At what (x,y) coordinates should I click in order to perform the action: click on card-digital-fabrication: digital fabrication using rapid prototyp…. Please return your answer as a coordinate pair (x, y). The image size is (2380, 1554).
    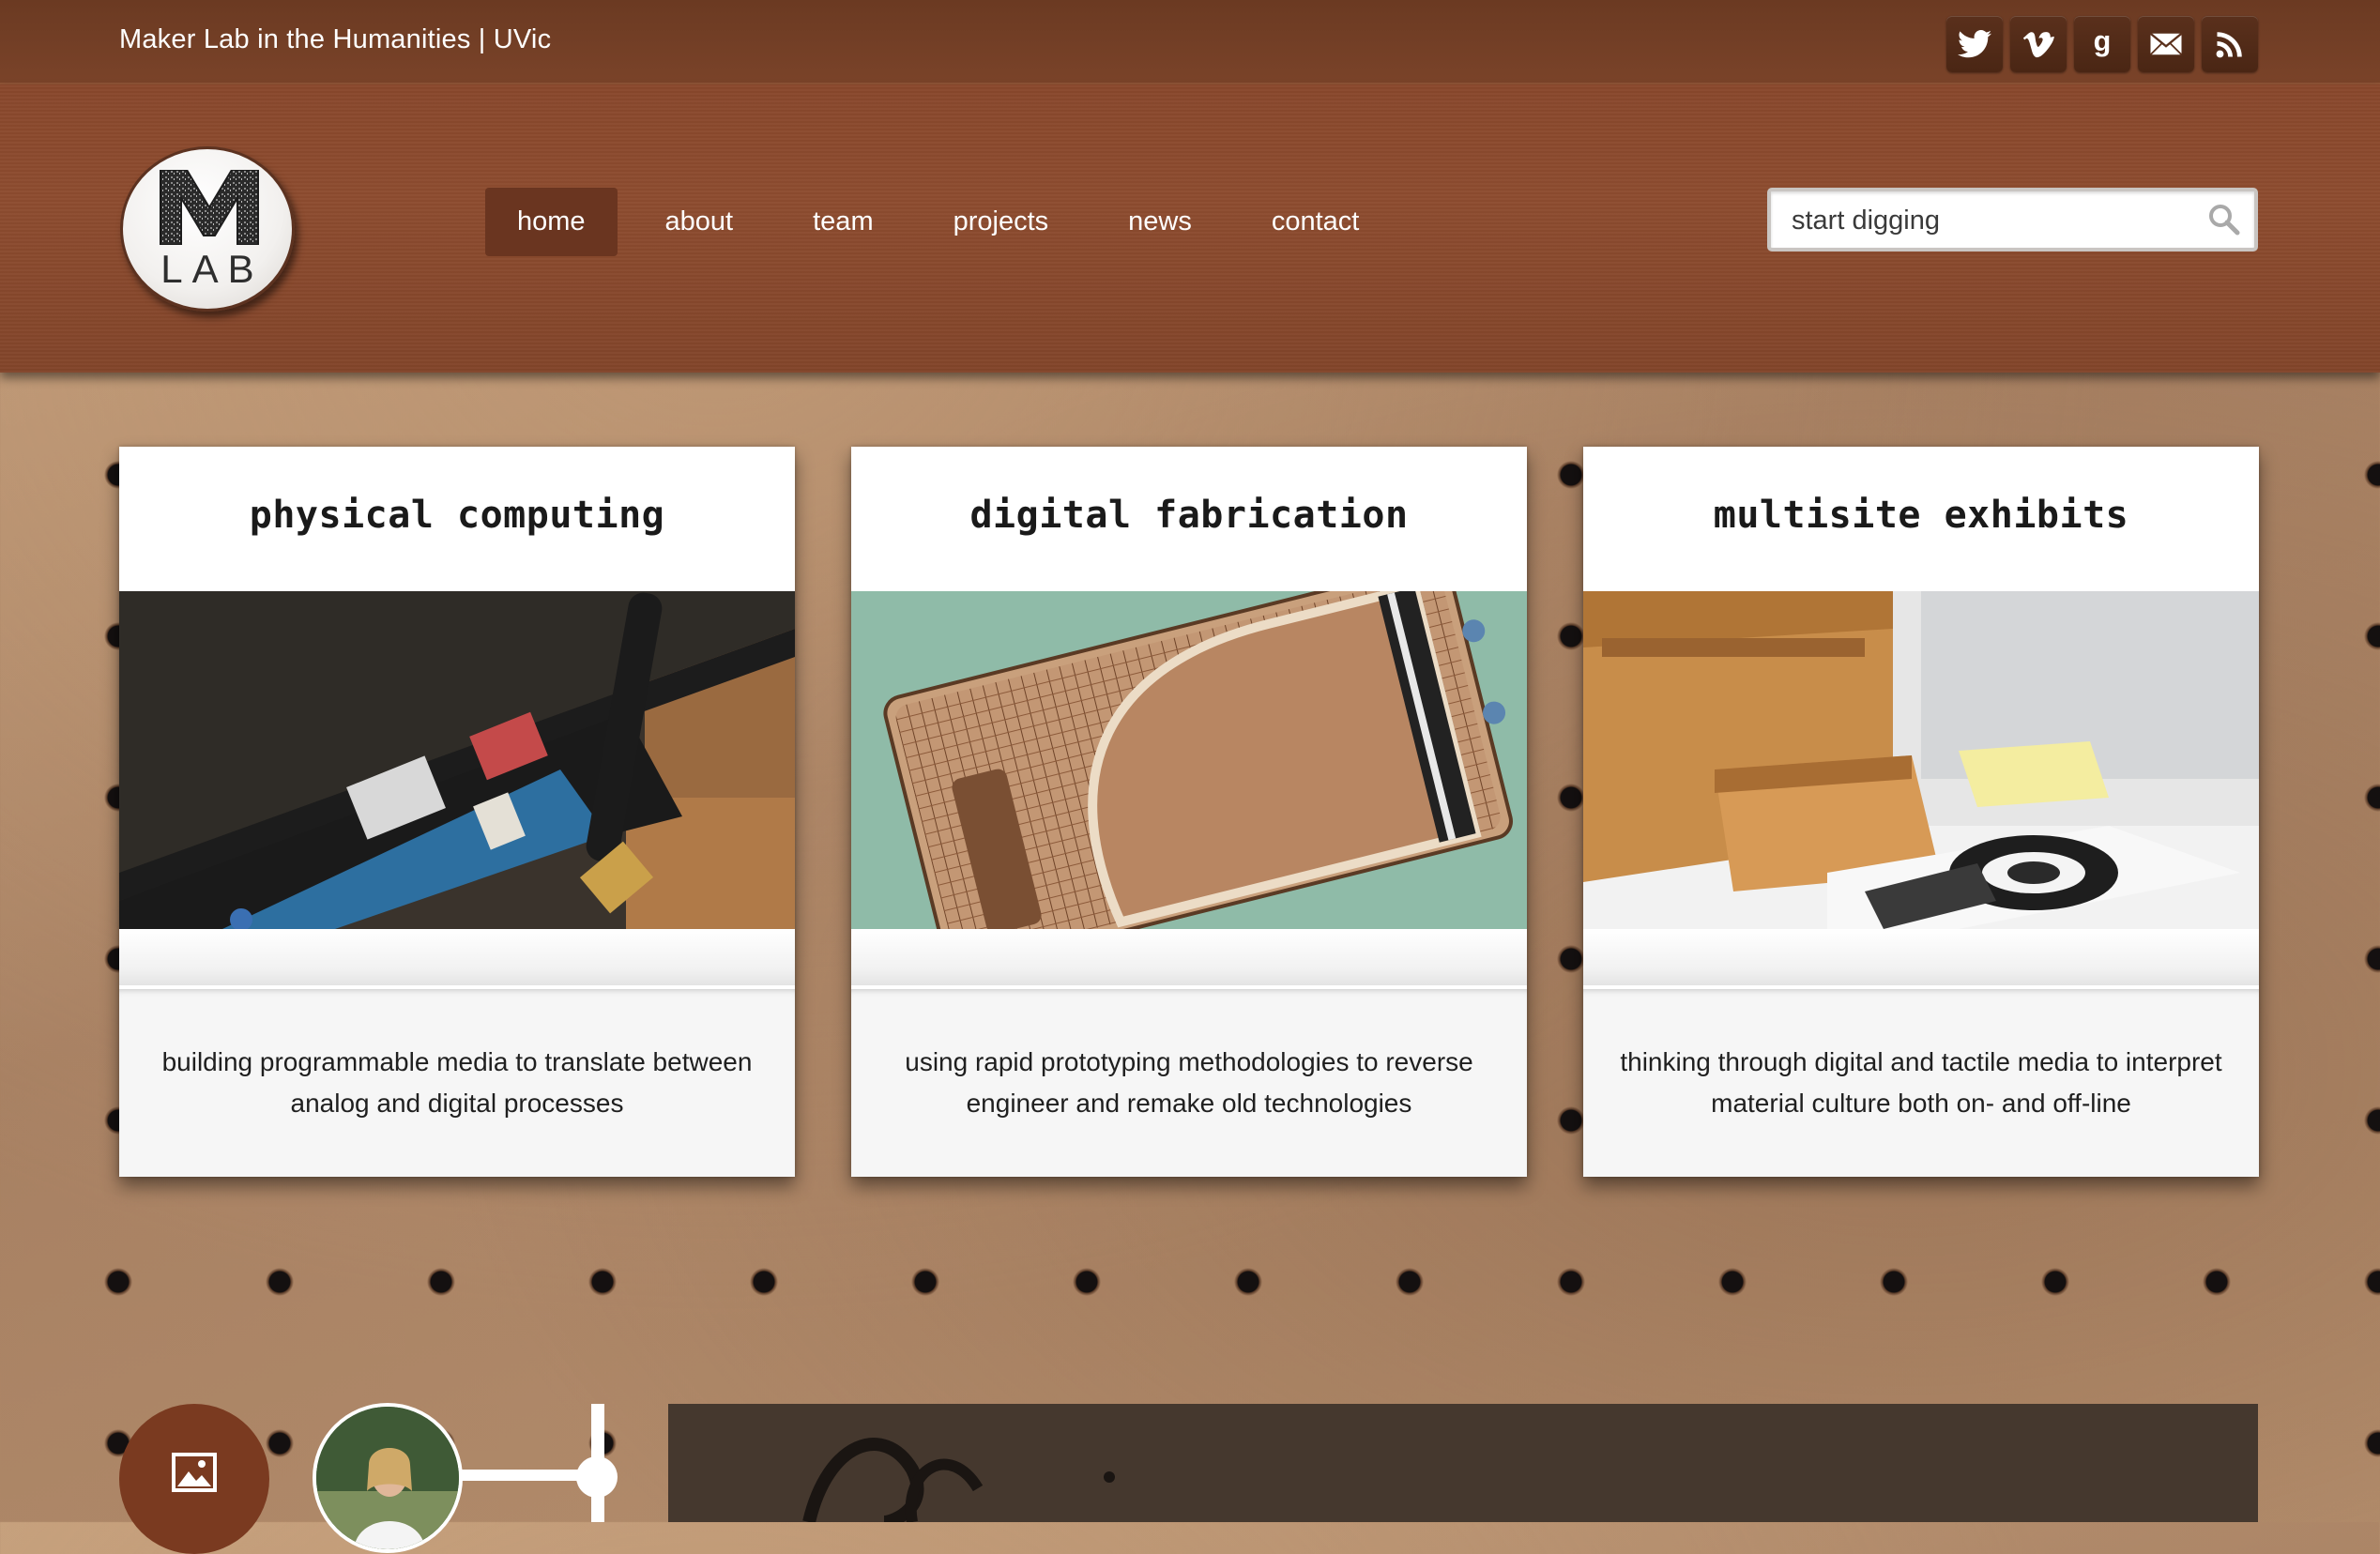
    Looking at the image, I should click on (1189, 812).